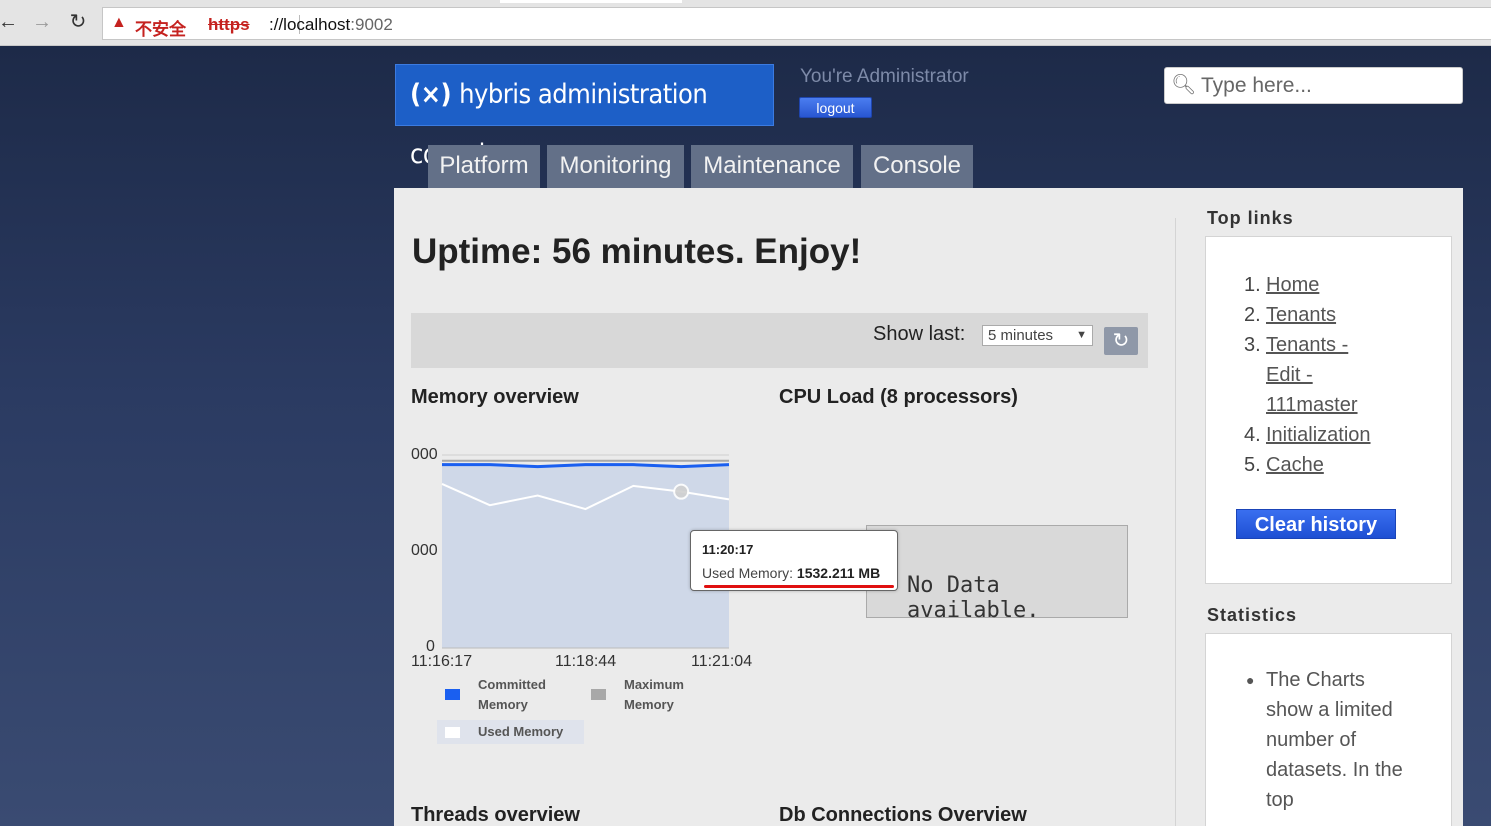 This screenshot has width=1491, height=826. I want to click on link-initialization: Initialization, so click(1318, 435).